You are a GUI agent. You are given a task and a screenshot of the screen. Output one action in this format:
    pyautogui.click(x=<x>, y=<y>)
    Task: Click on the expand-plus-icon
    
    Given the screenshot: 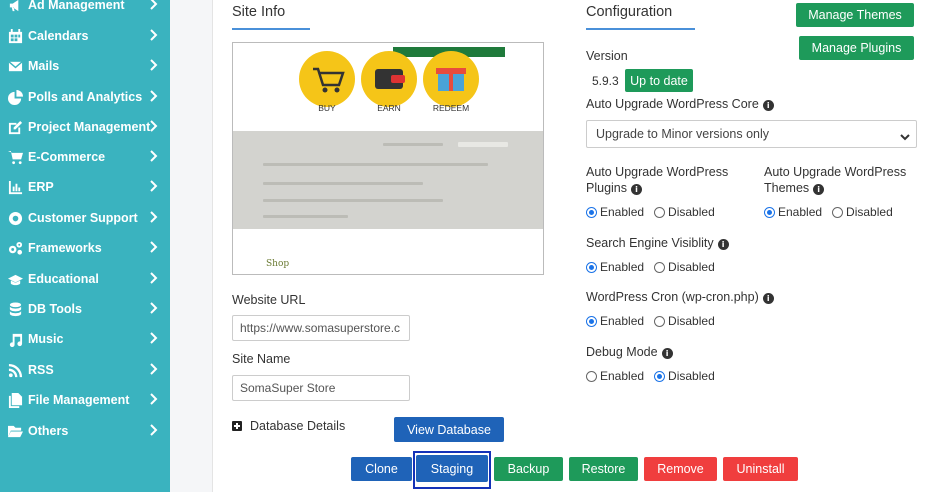 What is the action you would take?
    pyautogui.click(x=237, y=426)
    